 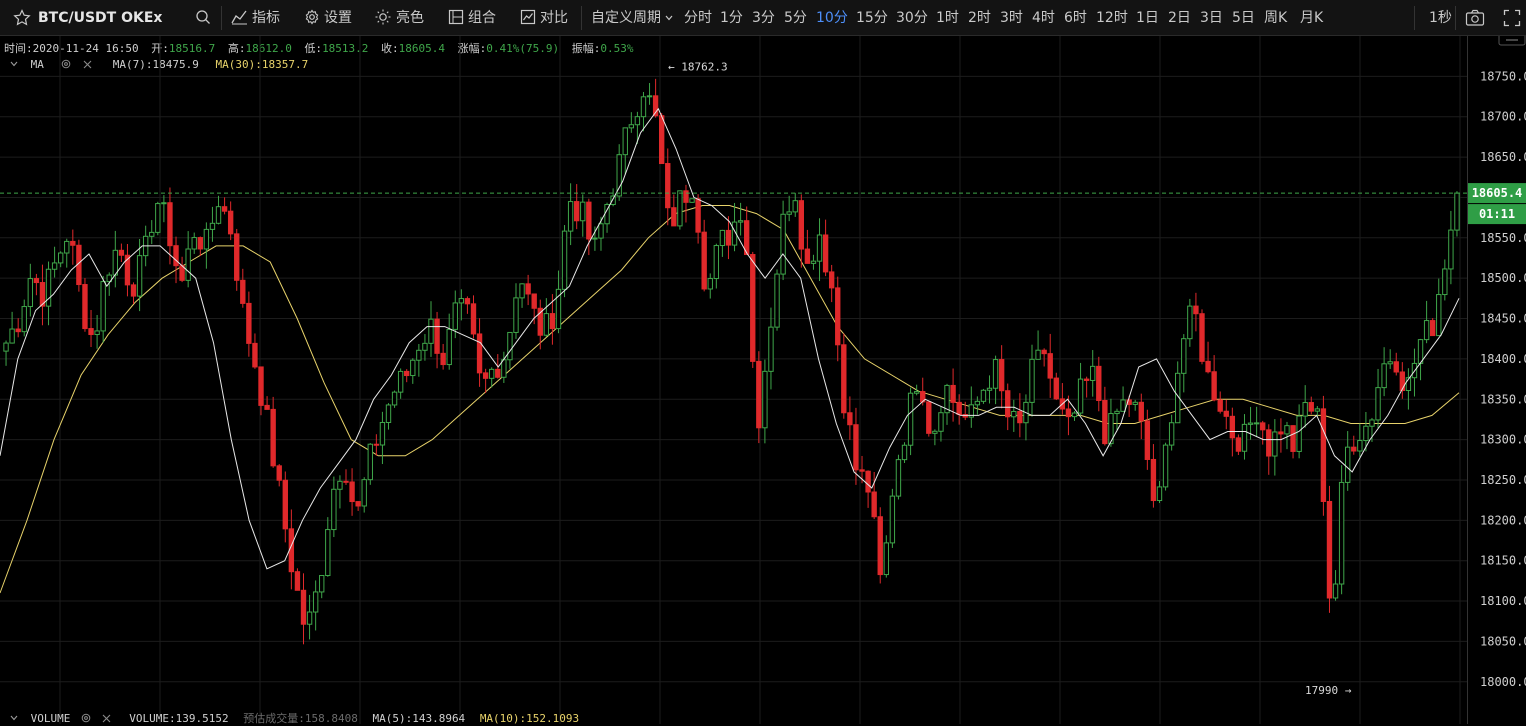 What do you see at coordinates (266, 18) in the screenshot?
I see `indicators-label: 指标` at bounding box center [266, 18].